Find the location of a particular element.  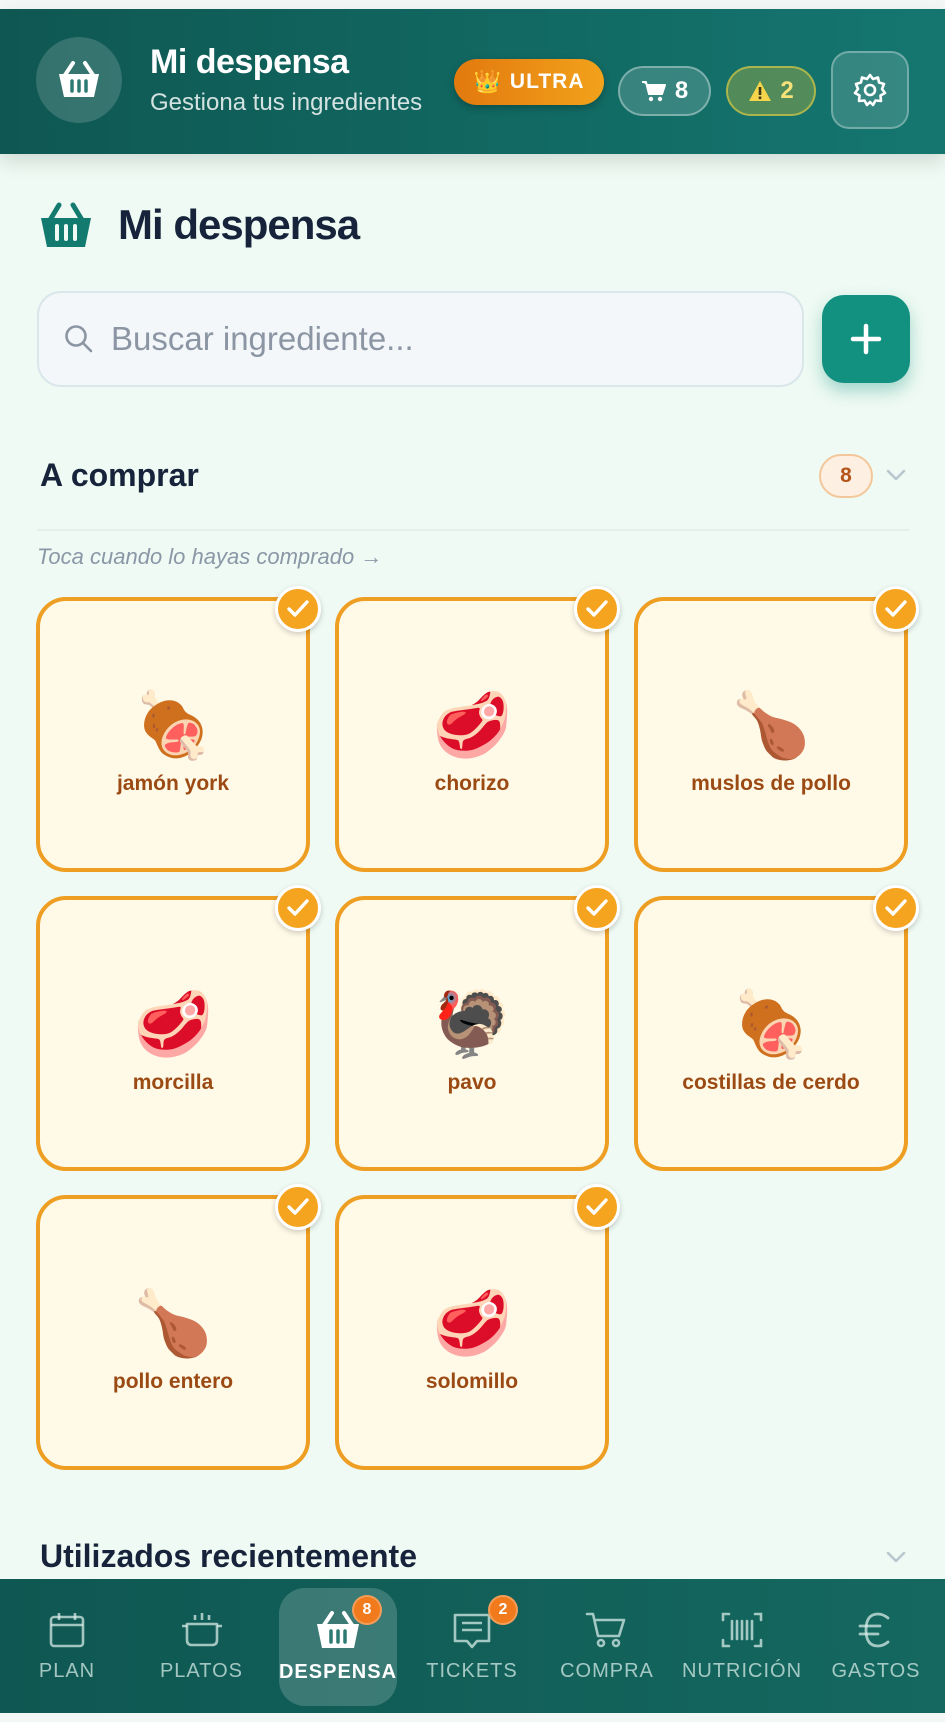

ingredient-card: 🥩 morcilla is located at coordinates (178, 1028).